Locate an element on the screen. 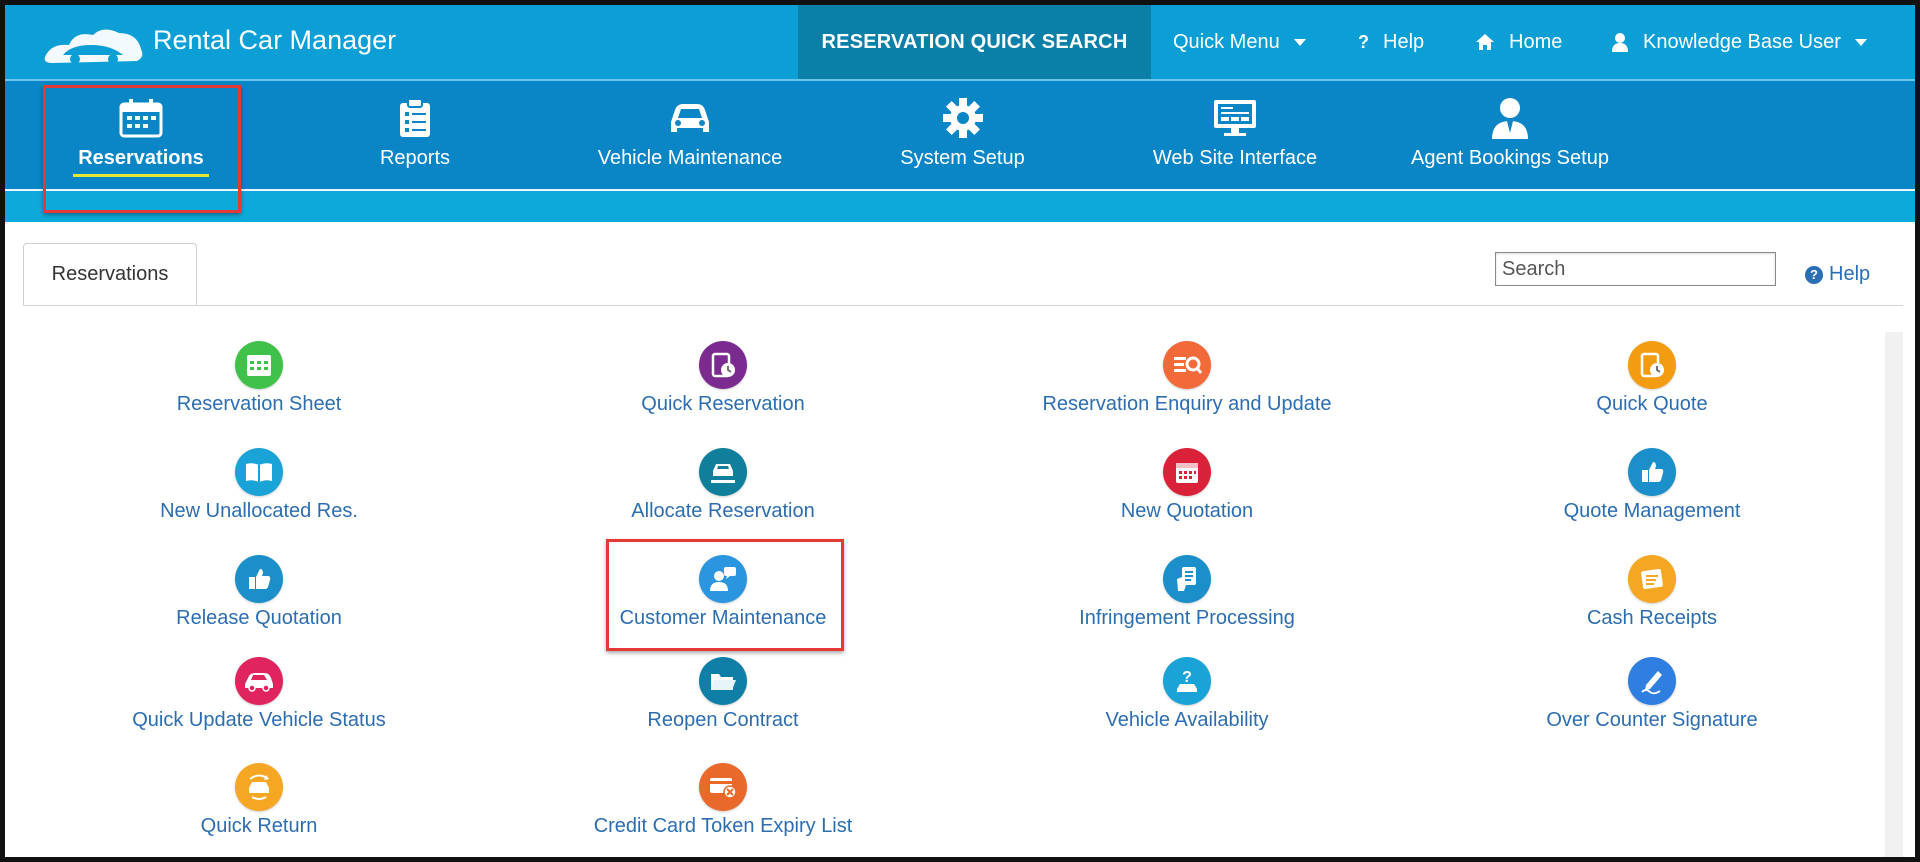 The image size is (1920, 862). tile-label: Allocate Reservation is located at coordinates (723, 511).